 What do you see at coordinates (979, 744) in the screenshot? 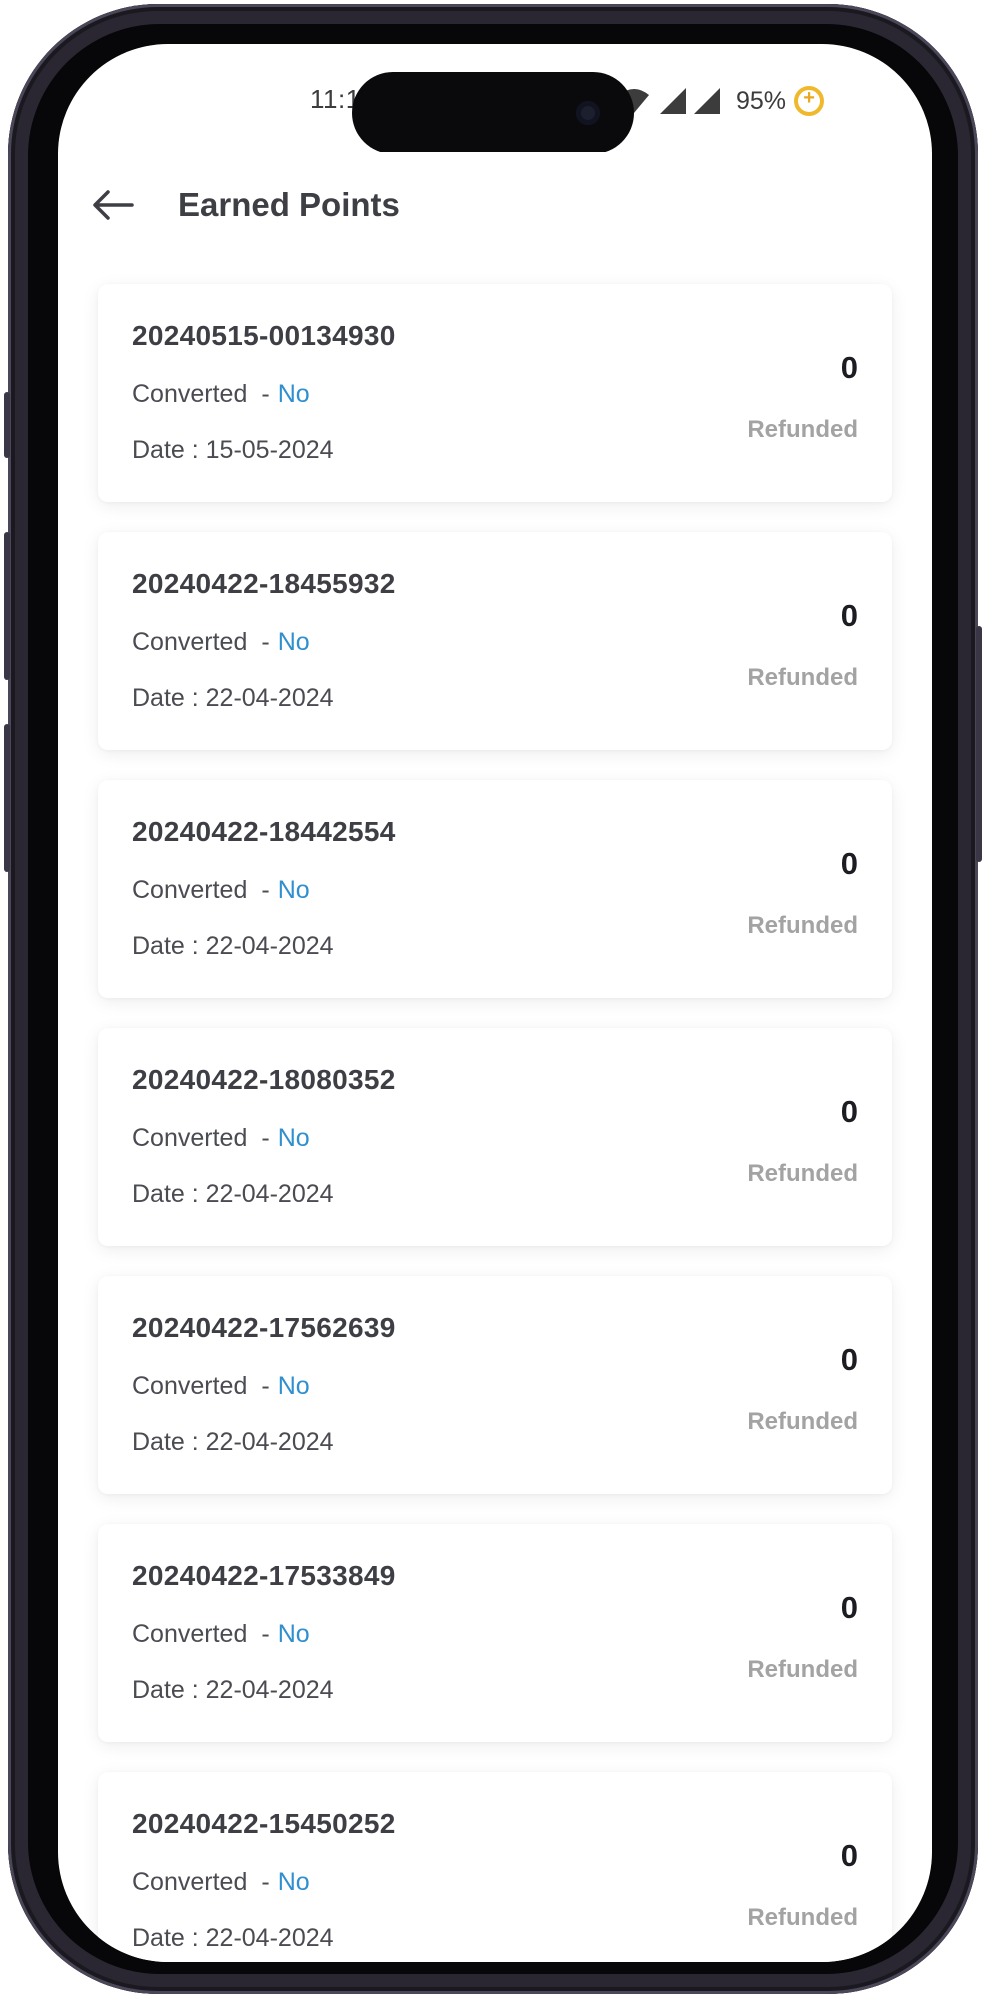
I see `power-button` at bounding box center [979, 744].